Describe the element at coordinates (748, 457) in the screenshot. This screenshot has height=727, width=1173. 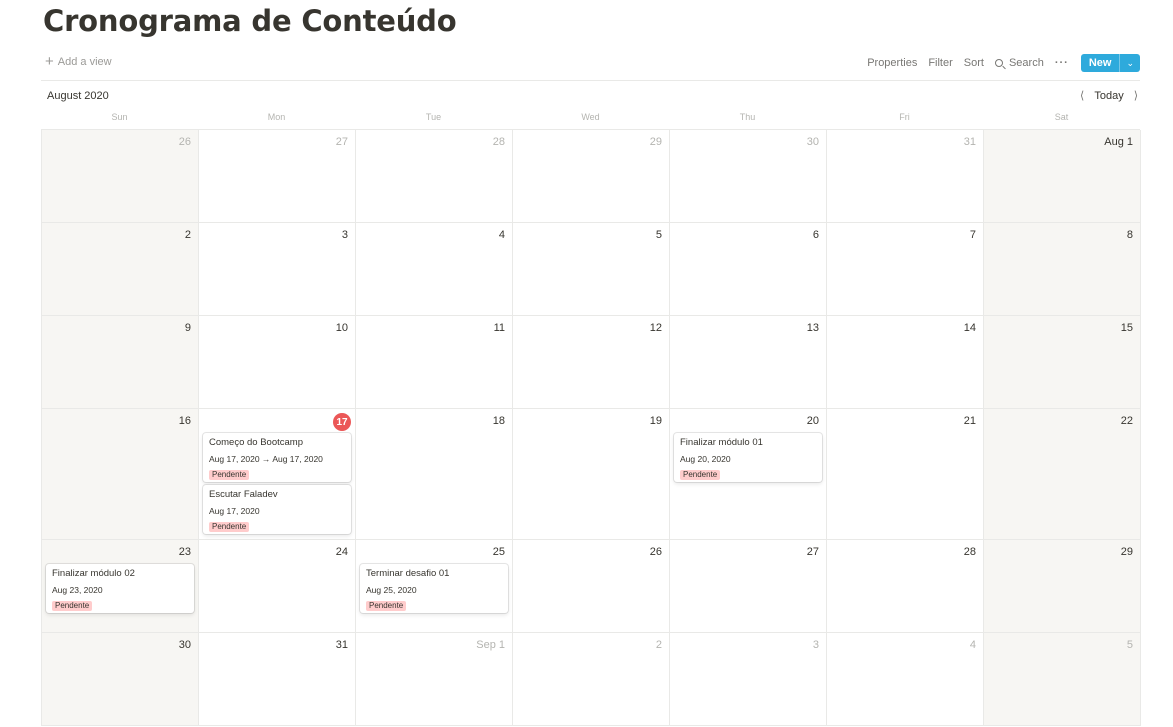
I see `event-card: Finalizar módulo 01 Aug 20, 2020 Pendente` at that location.